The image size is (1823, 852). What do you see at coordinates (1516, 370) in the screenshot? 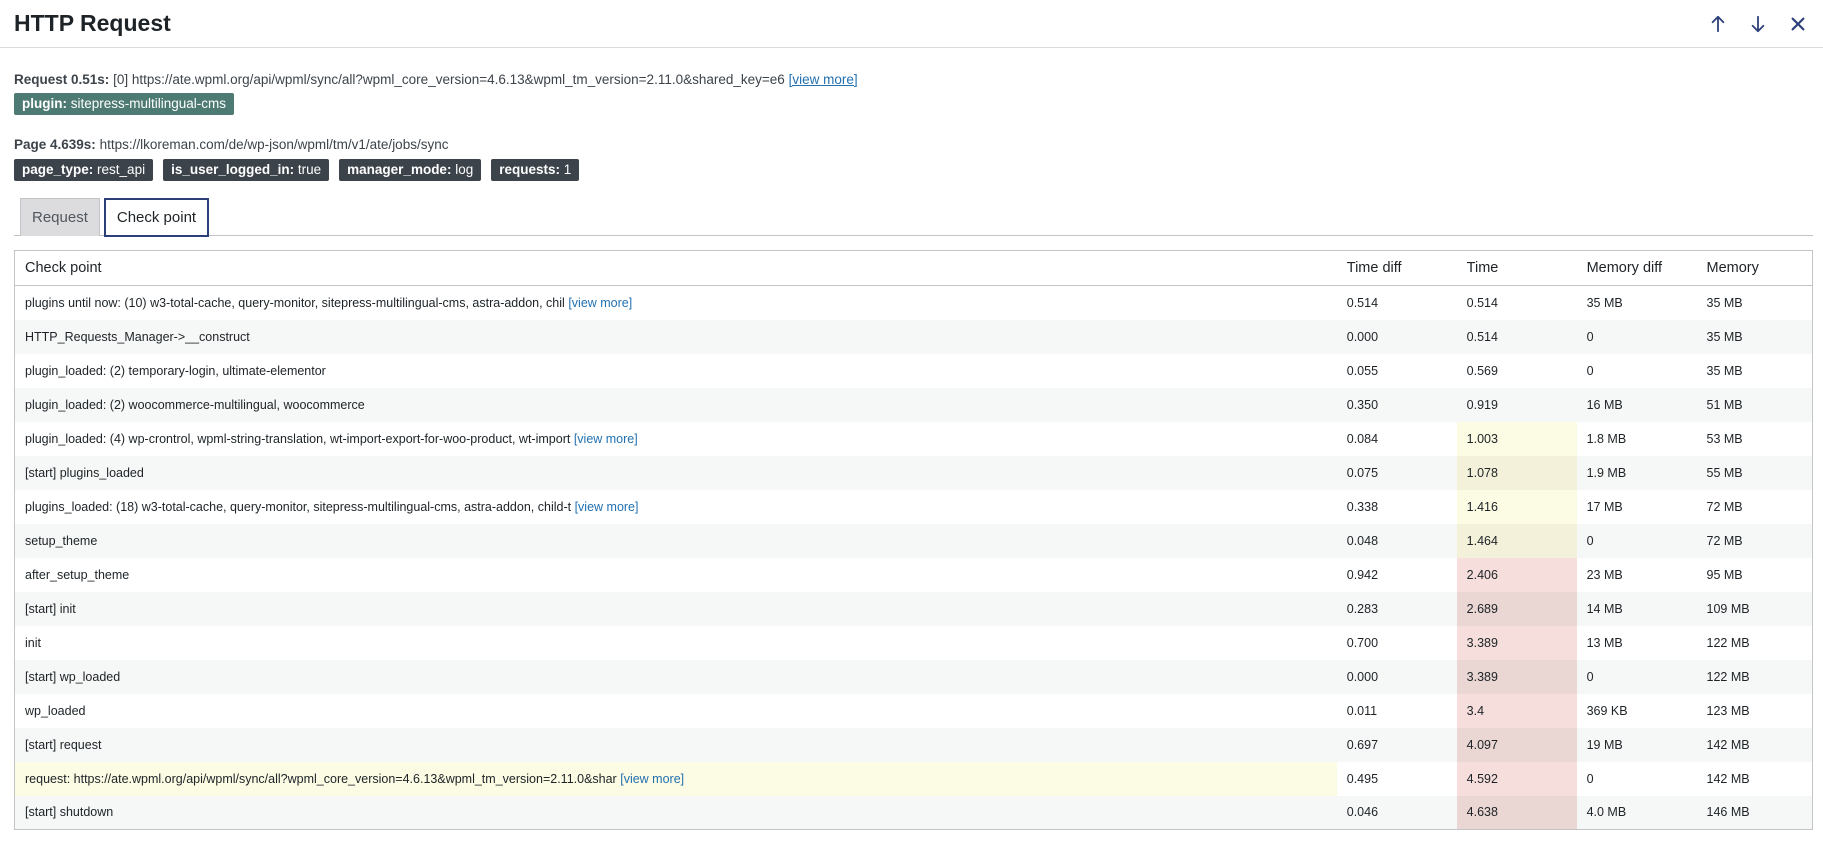
I see `cell-time: 0.569` at bounding box center [1516, 370].